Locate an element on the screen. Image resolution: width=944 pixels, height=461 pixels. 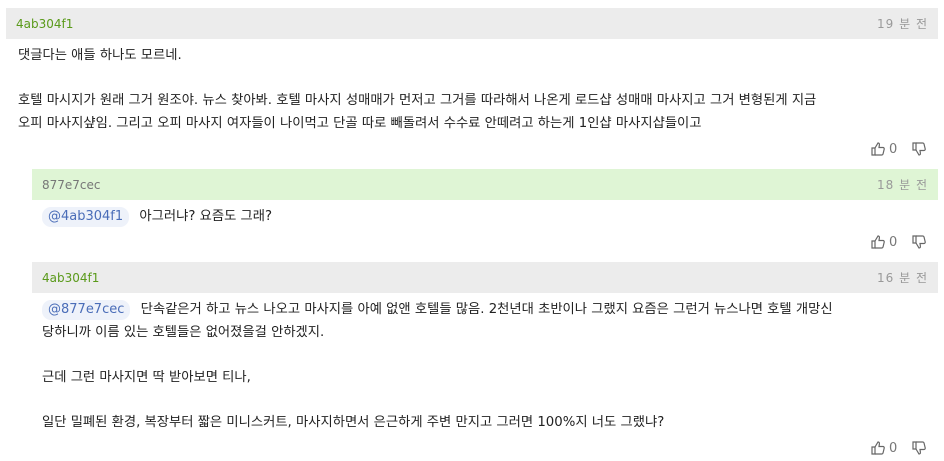
comment-timestamp: 16 분 전 is located at coordinates (902, 278).